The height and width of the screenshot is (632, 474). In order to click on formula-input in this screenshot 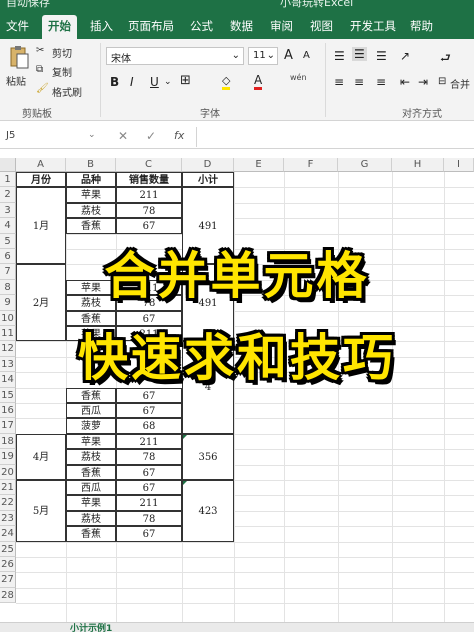, I will do `click(335, 137)`.